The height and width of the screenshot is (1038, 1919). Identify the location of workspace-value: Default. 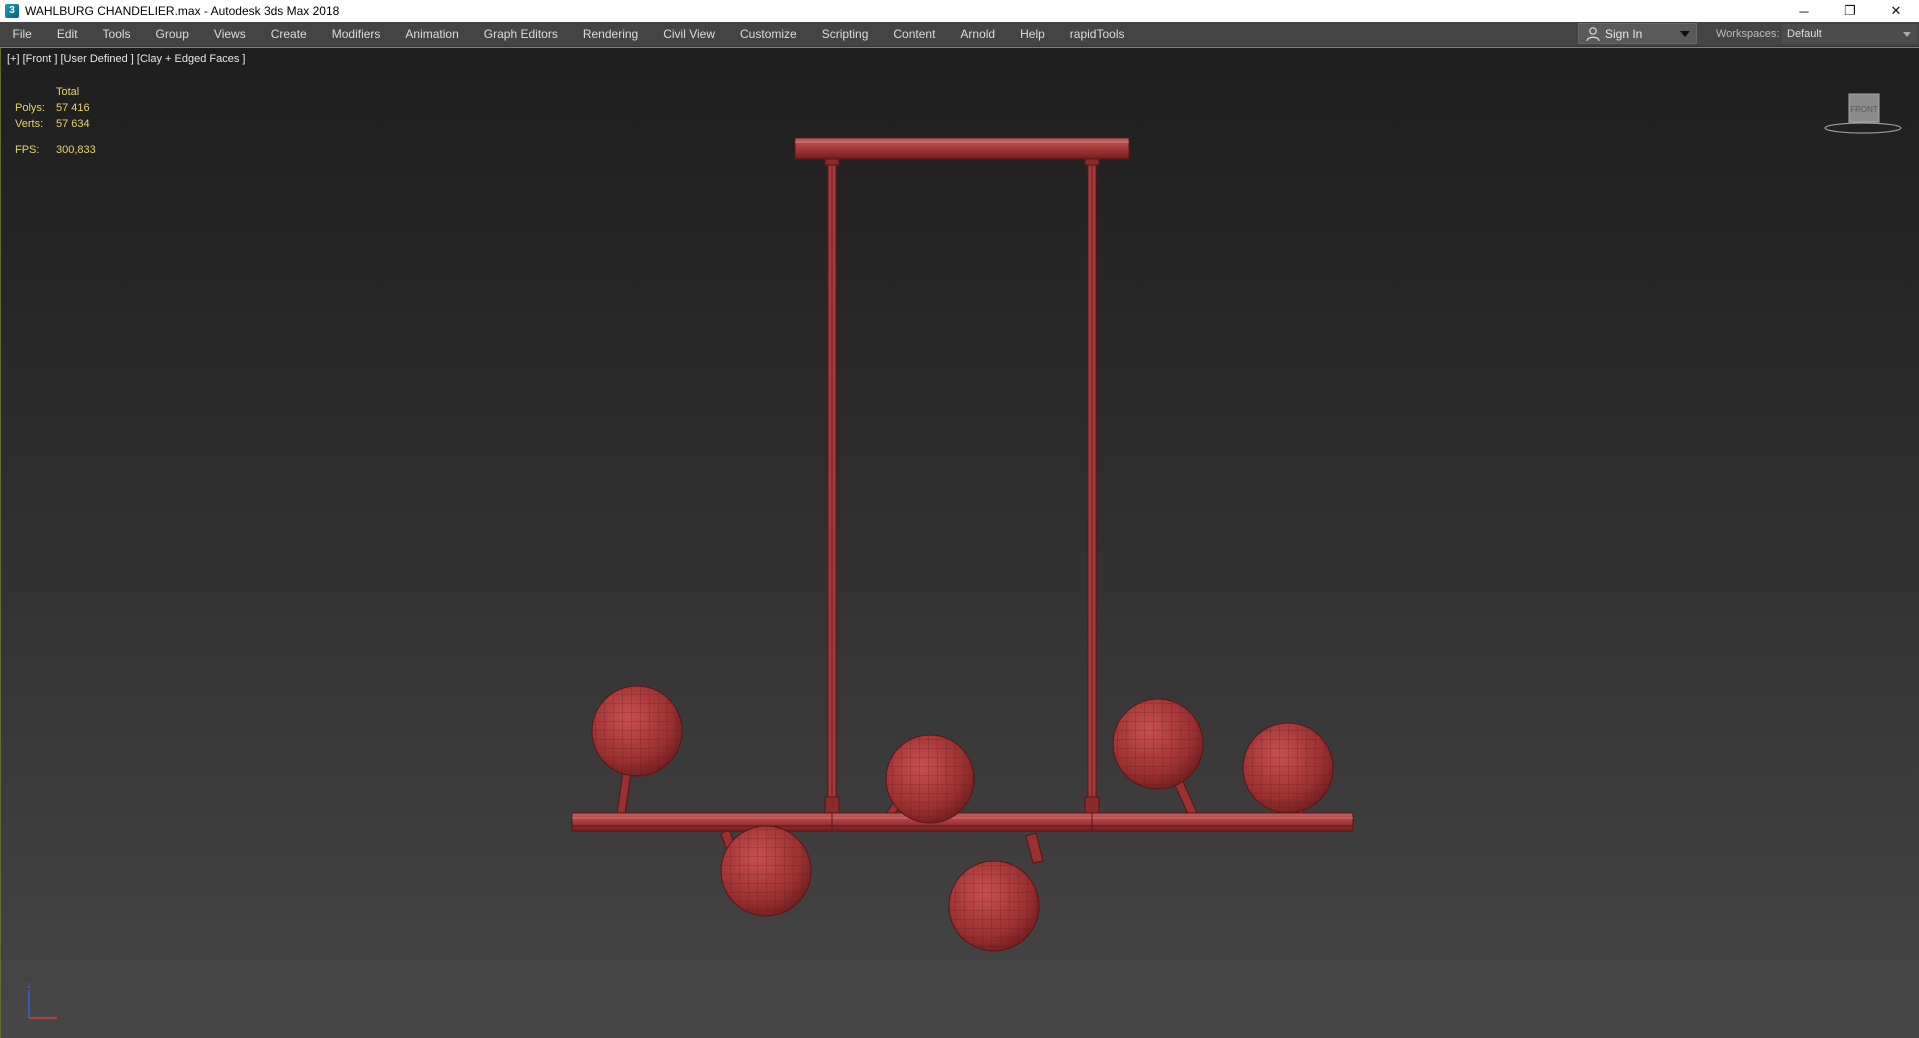
(1804, 34).